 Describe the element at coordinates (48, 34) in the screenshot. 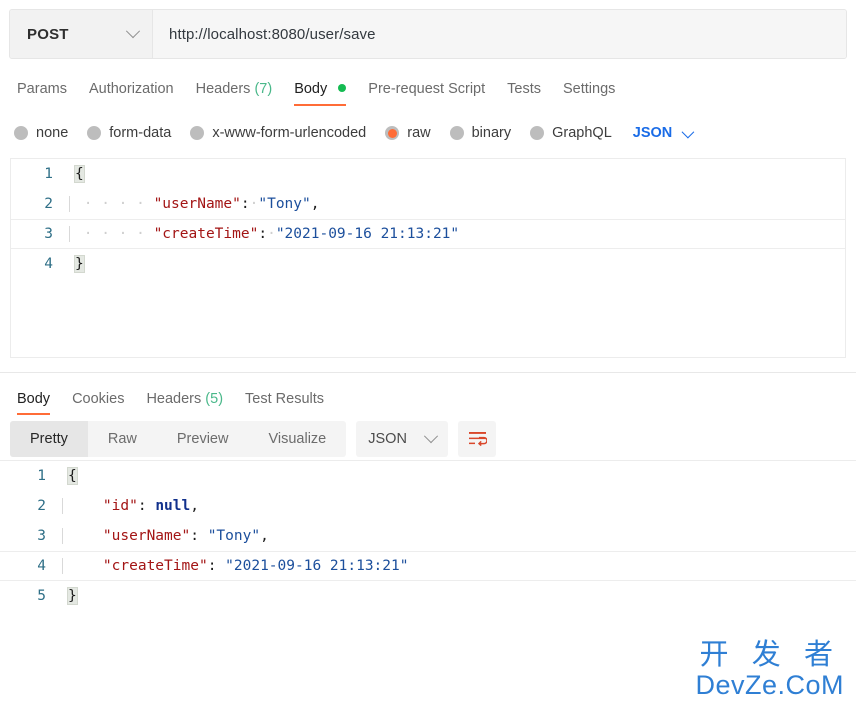

I see `http-method-label: POST` at that location.